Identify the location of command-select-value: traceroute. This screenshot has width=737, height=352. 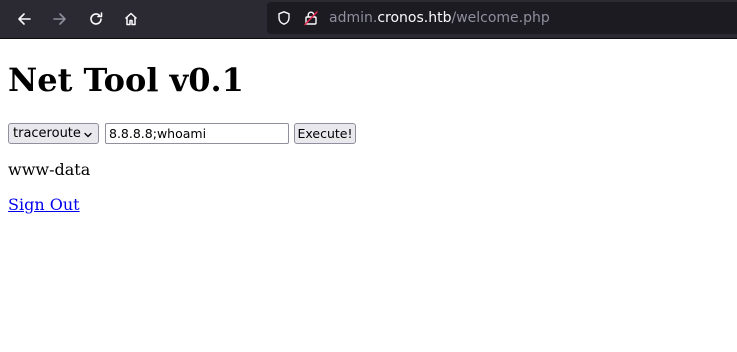
(47, 133).